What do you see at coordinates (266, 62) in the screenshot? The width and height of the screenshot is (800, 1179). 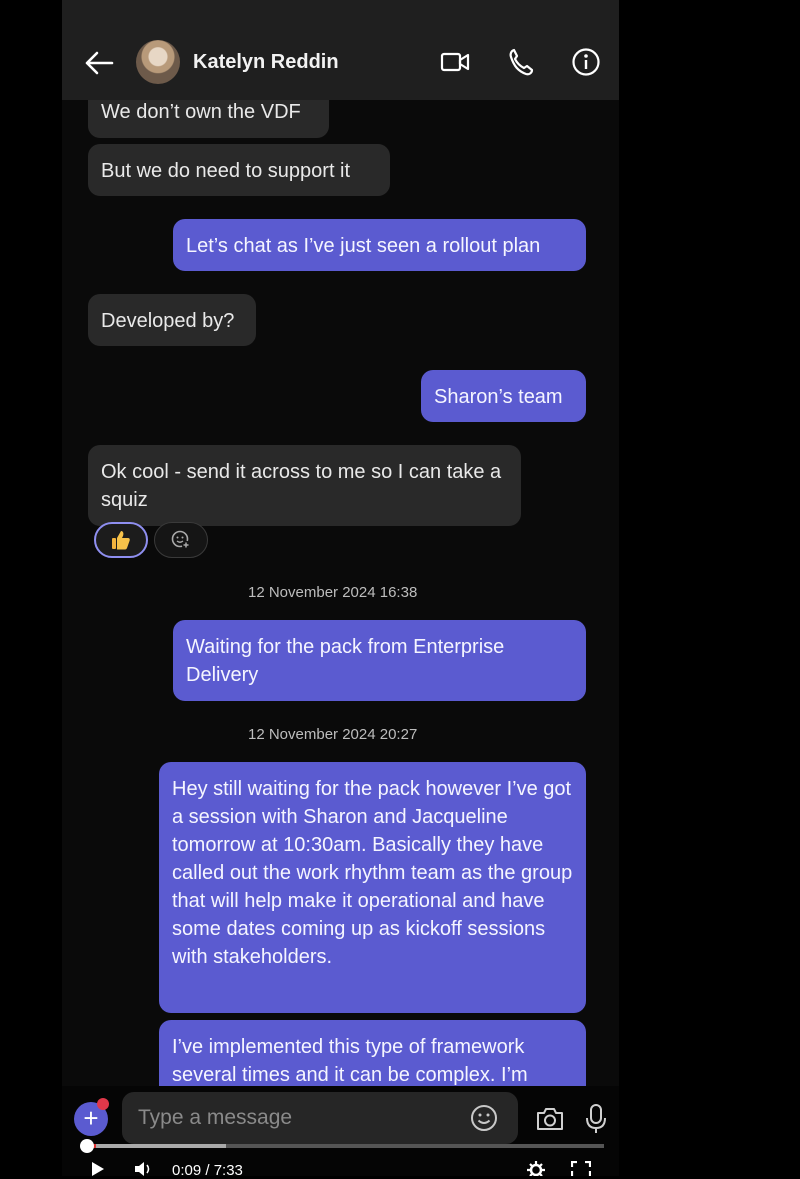 I see `contact-name: Katelyn Reddin` at bounding box center [266, 62].